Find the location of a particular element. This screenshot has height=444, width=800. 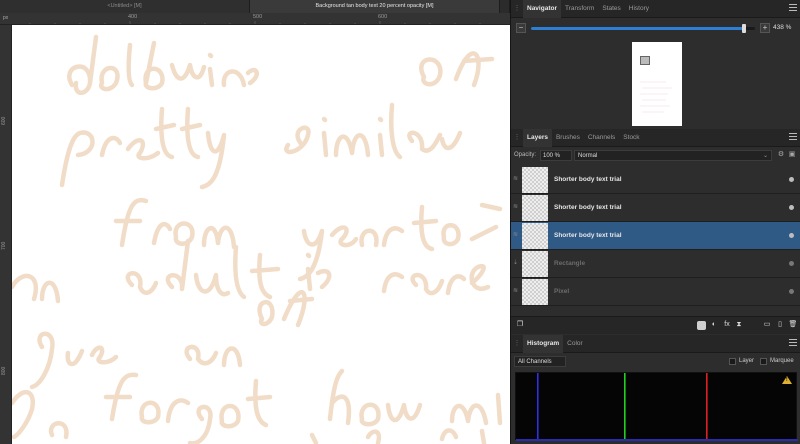

layers-footer-toolbar: ❐ ◐ fx ⧗ ▭ ▯ 🗑 is located at coordinates (655, 325).